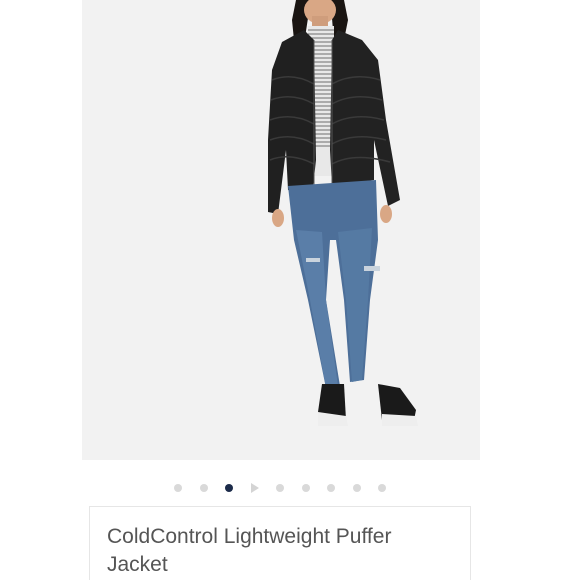 This screenshot has width=580, height=580. I want to click on video-play-icon, so click(255, 488).